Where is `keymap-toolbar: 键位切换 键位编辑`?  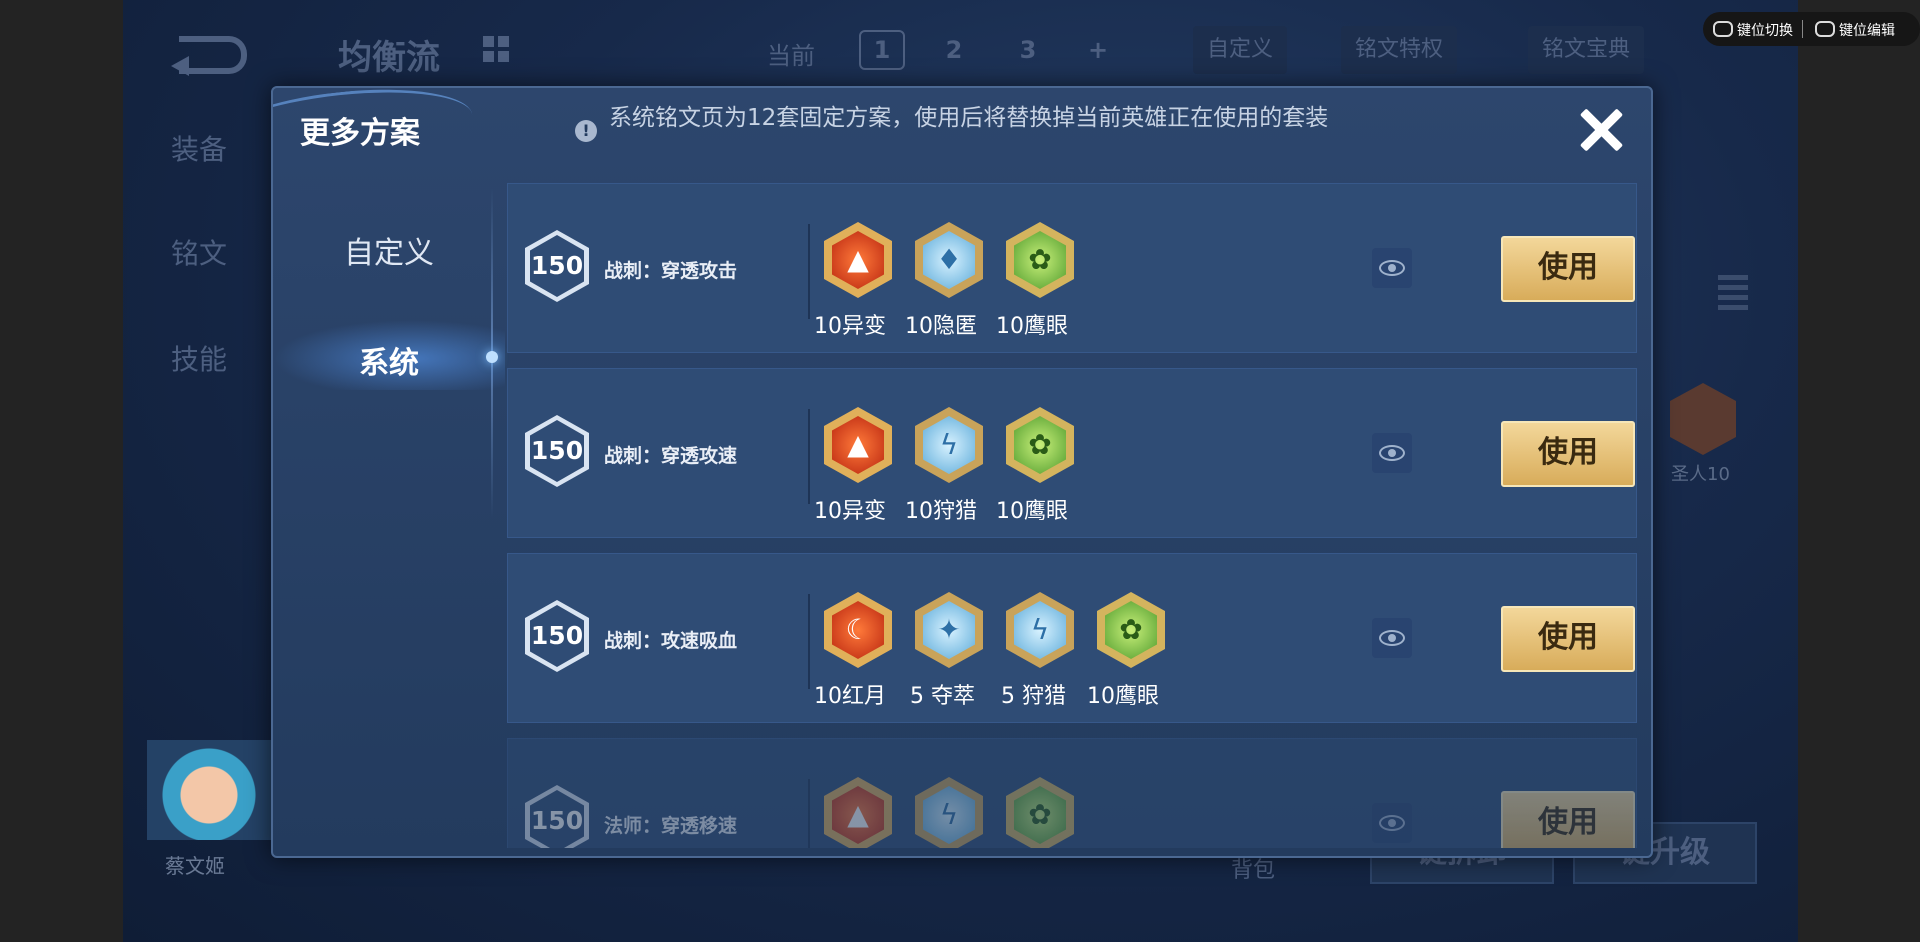
keymap-toolbar: 键位切换 键位编辑 is located at coordinates (1811, 29).